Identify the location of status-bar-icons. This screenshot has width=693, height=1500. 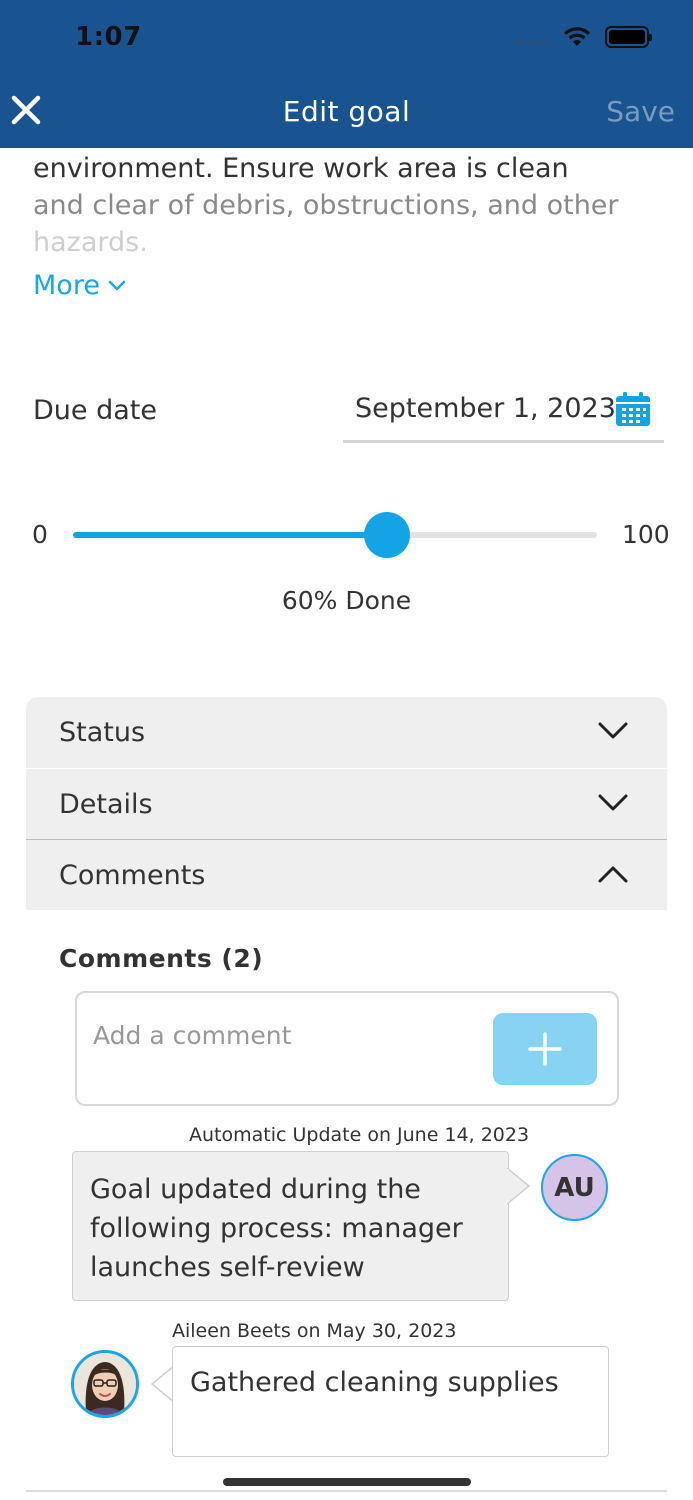
(584, 37).